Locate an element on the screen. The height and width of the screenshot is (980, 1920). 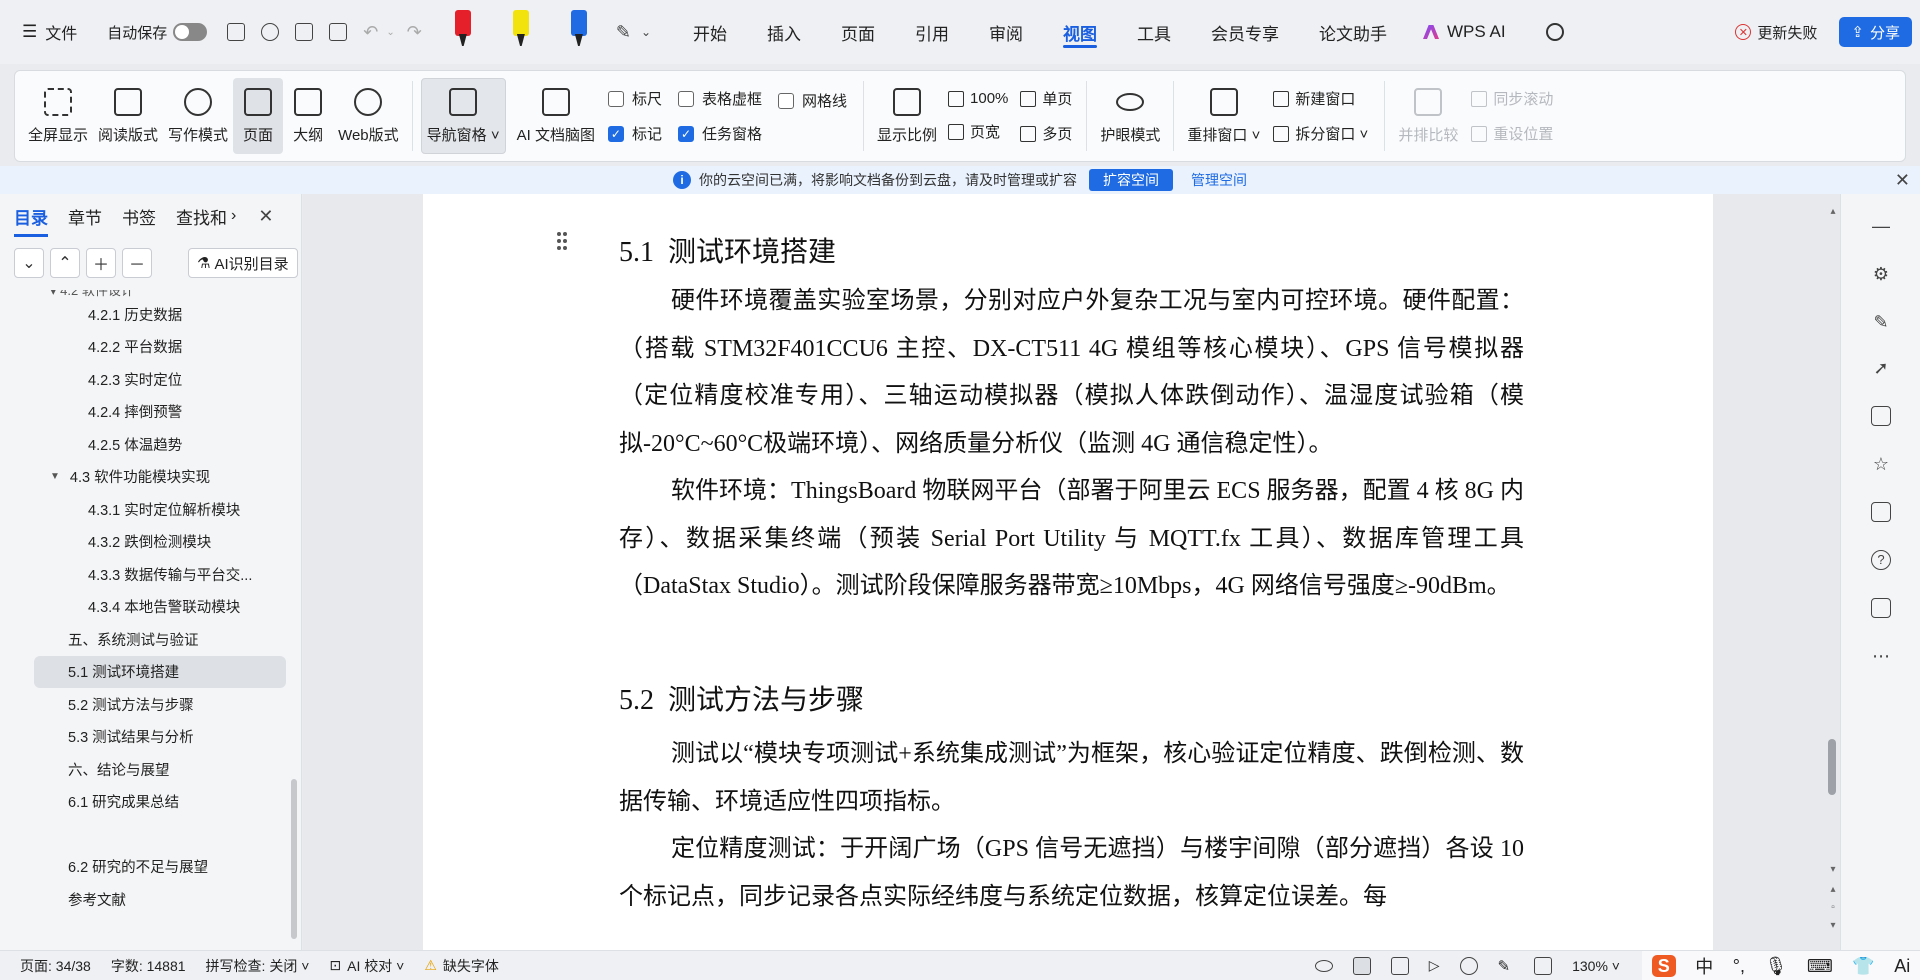
expand-down-icon: ⌄ is located at coordinates (29, 263).